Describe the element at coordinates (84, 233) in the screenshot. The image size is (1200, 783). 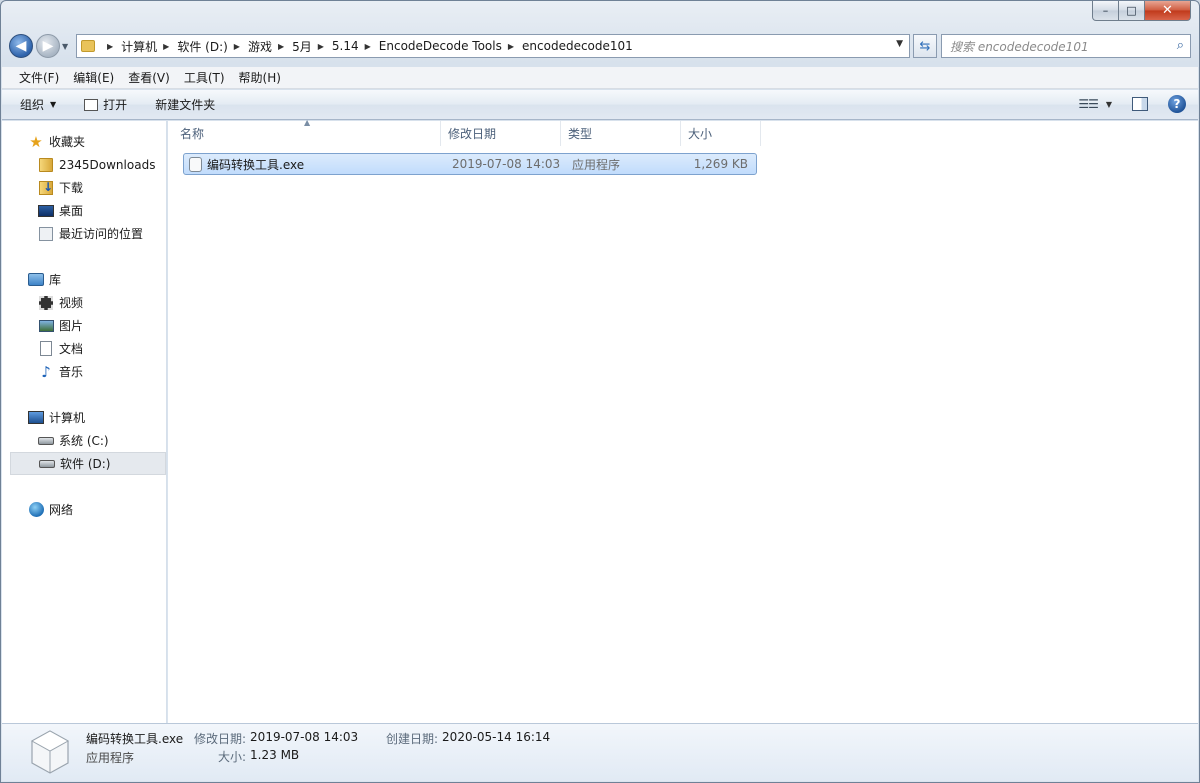
I see `sidebar-item-recent-places: 最近访问的位置` at that location.